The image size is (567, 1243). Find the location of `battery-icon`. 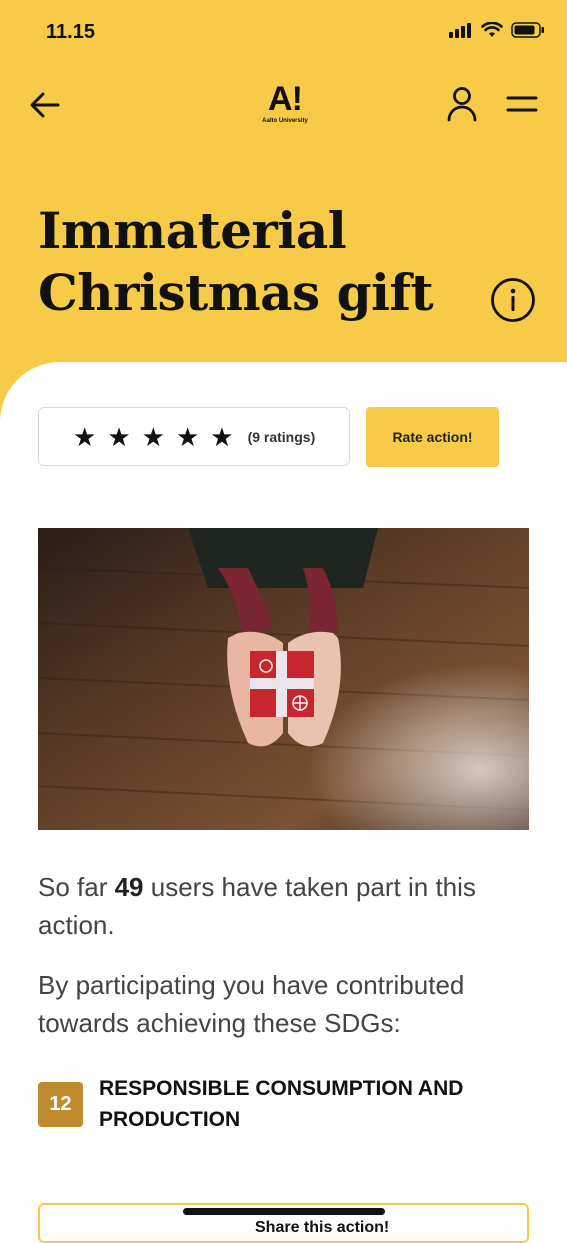

battery-icon is located at coordinates (527, 30).